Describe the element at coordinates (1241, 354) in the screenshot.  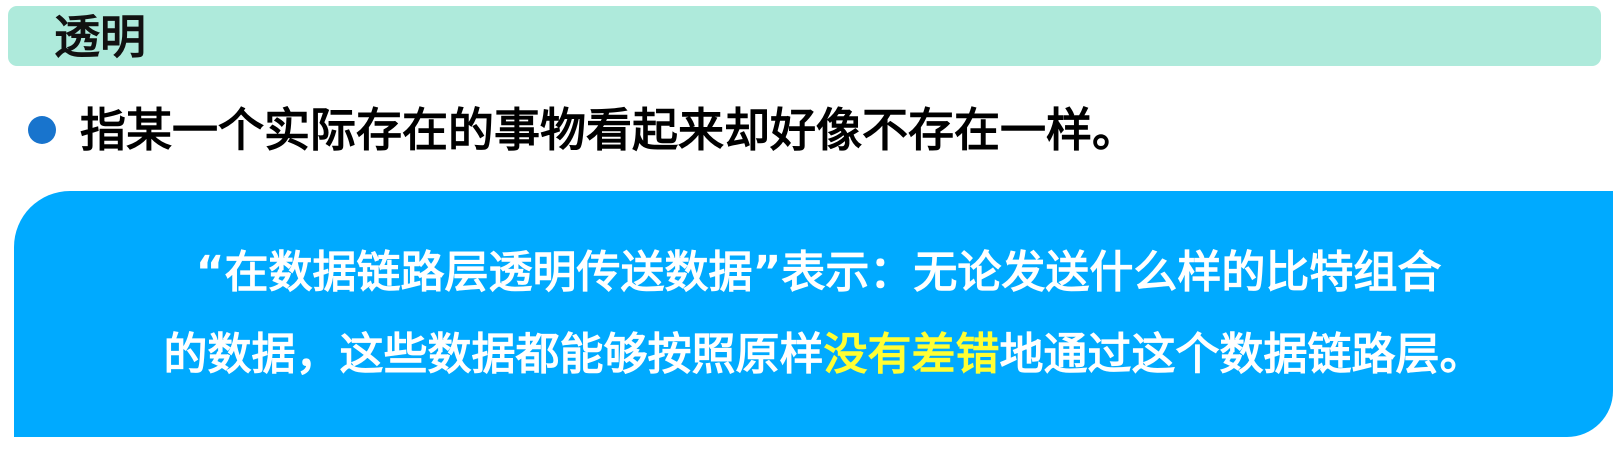
I see `explanation-line-2-end: 地通过这个数据链路层。` at that location.